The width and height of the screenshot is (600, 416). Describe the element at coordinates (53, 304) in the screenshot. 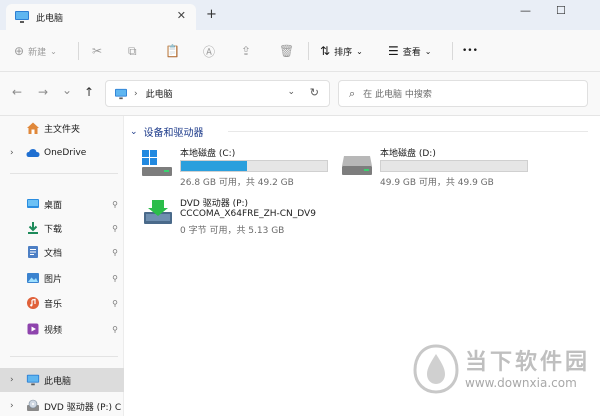

I see `sidebar-item-label: 音乐` at that location.